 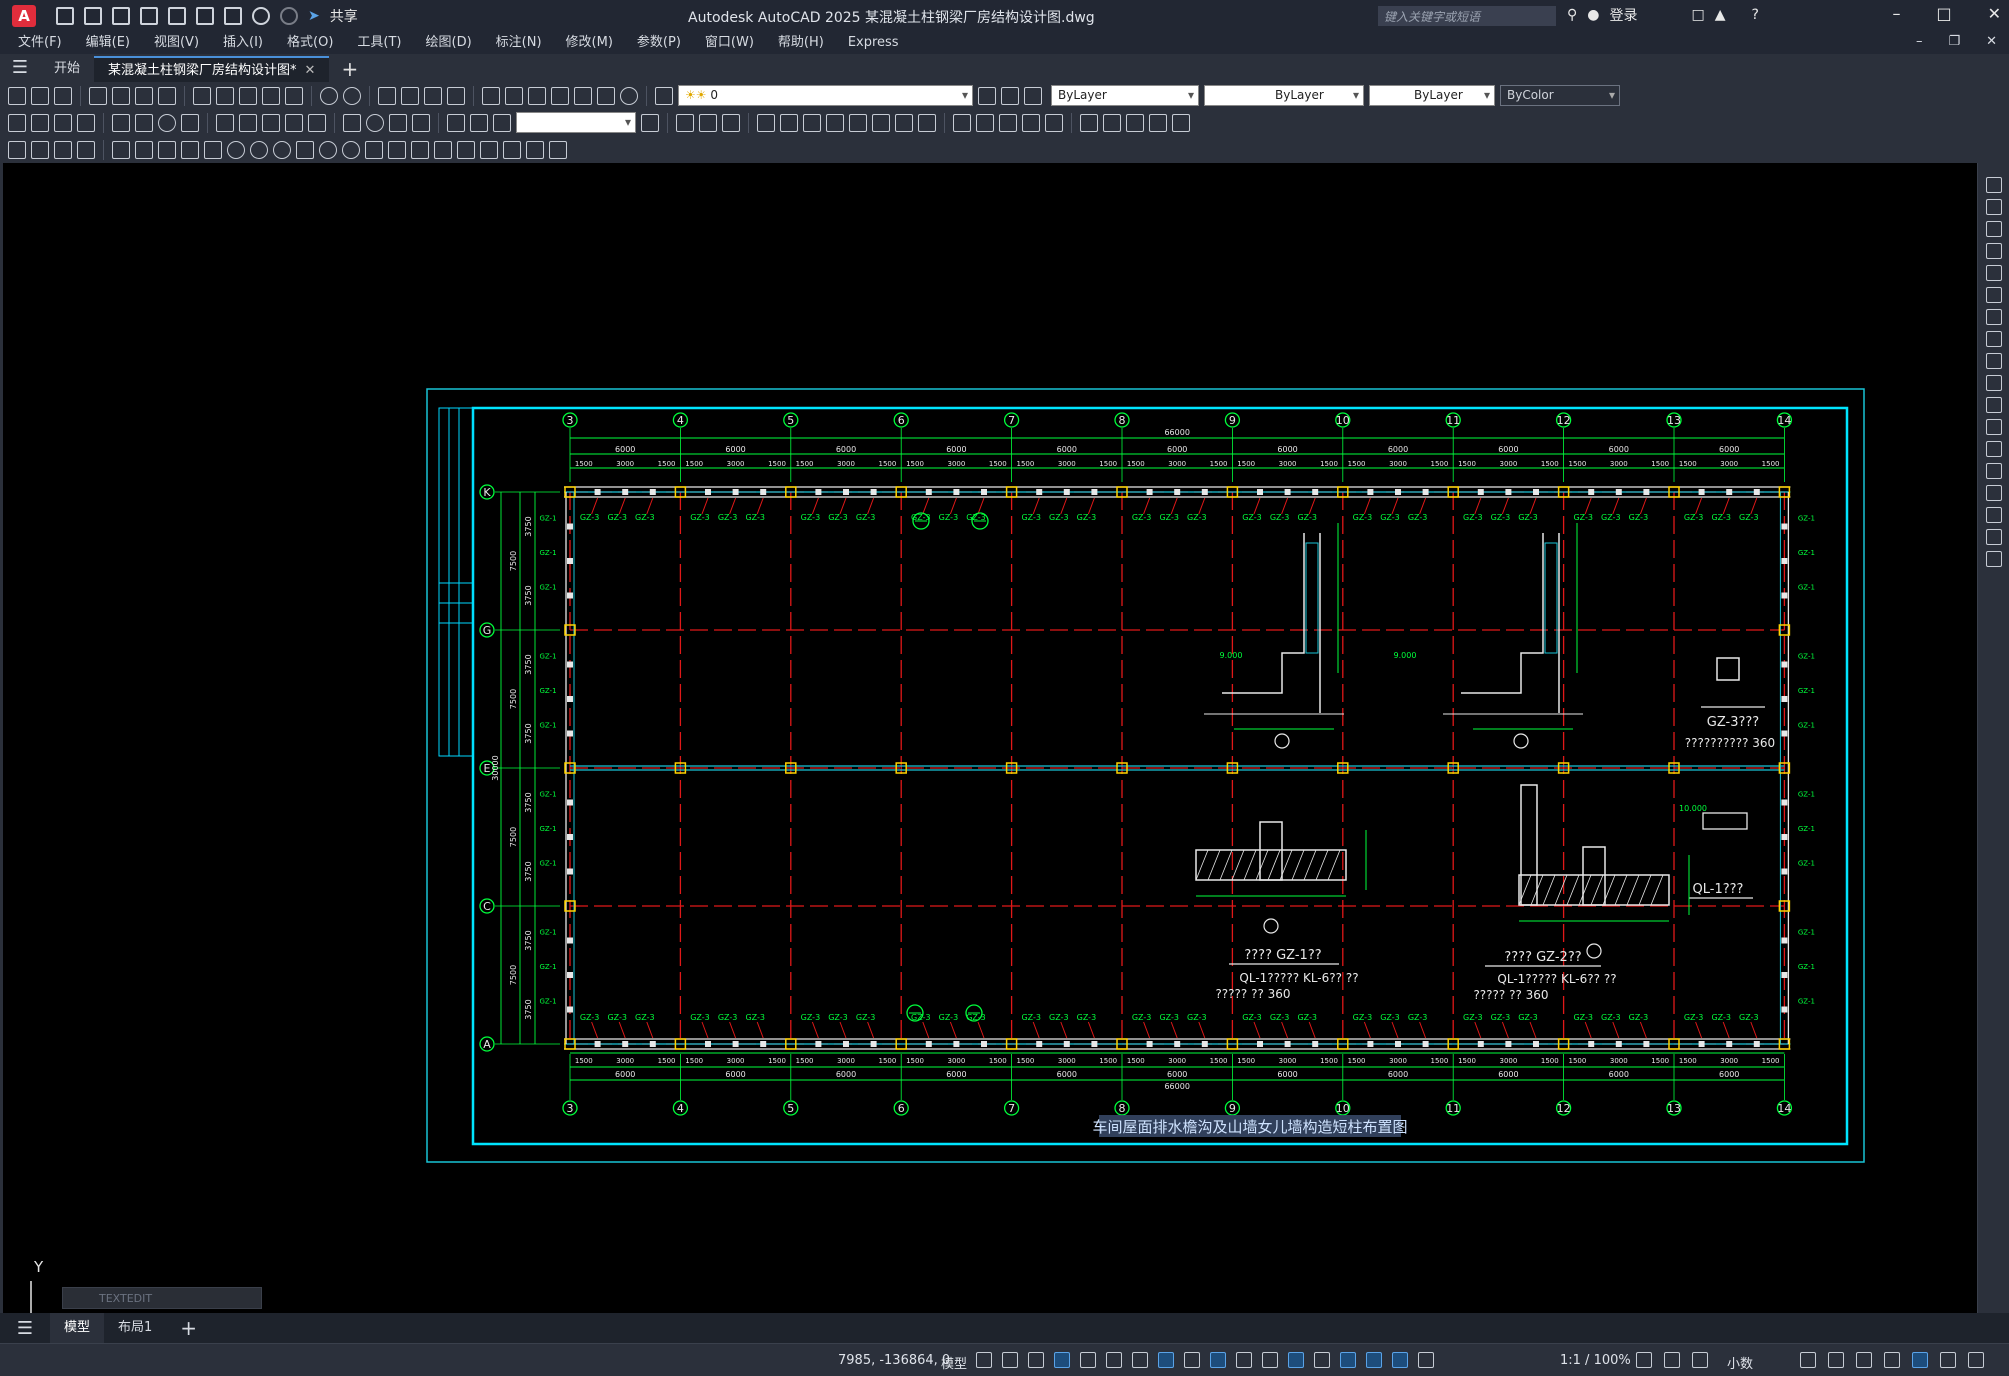 I want to click on extend-icon, so click(x=1993, y=405).